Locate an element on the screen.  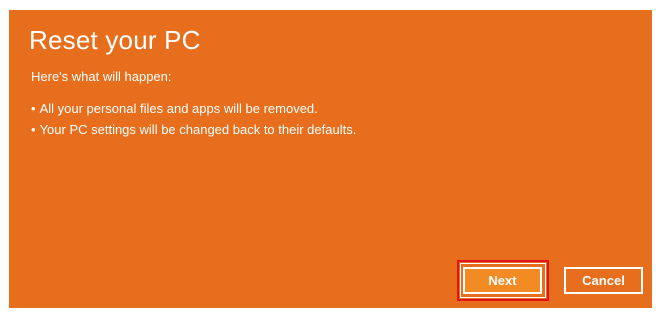
next-button: Next is located at coordinates (502, 280).